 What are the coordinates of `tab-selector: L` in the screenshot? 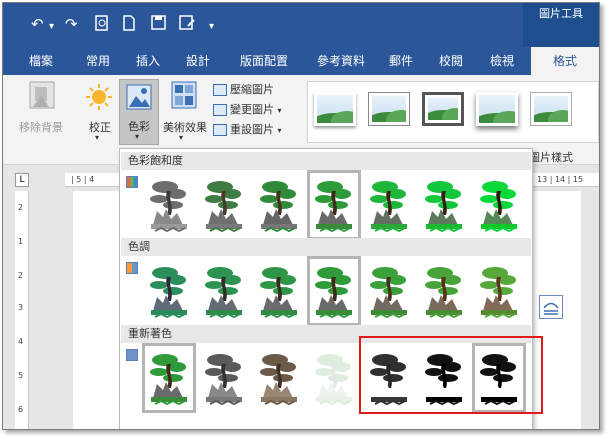 It's located at (22, 180).